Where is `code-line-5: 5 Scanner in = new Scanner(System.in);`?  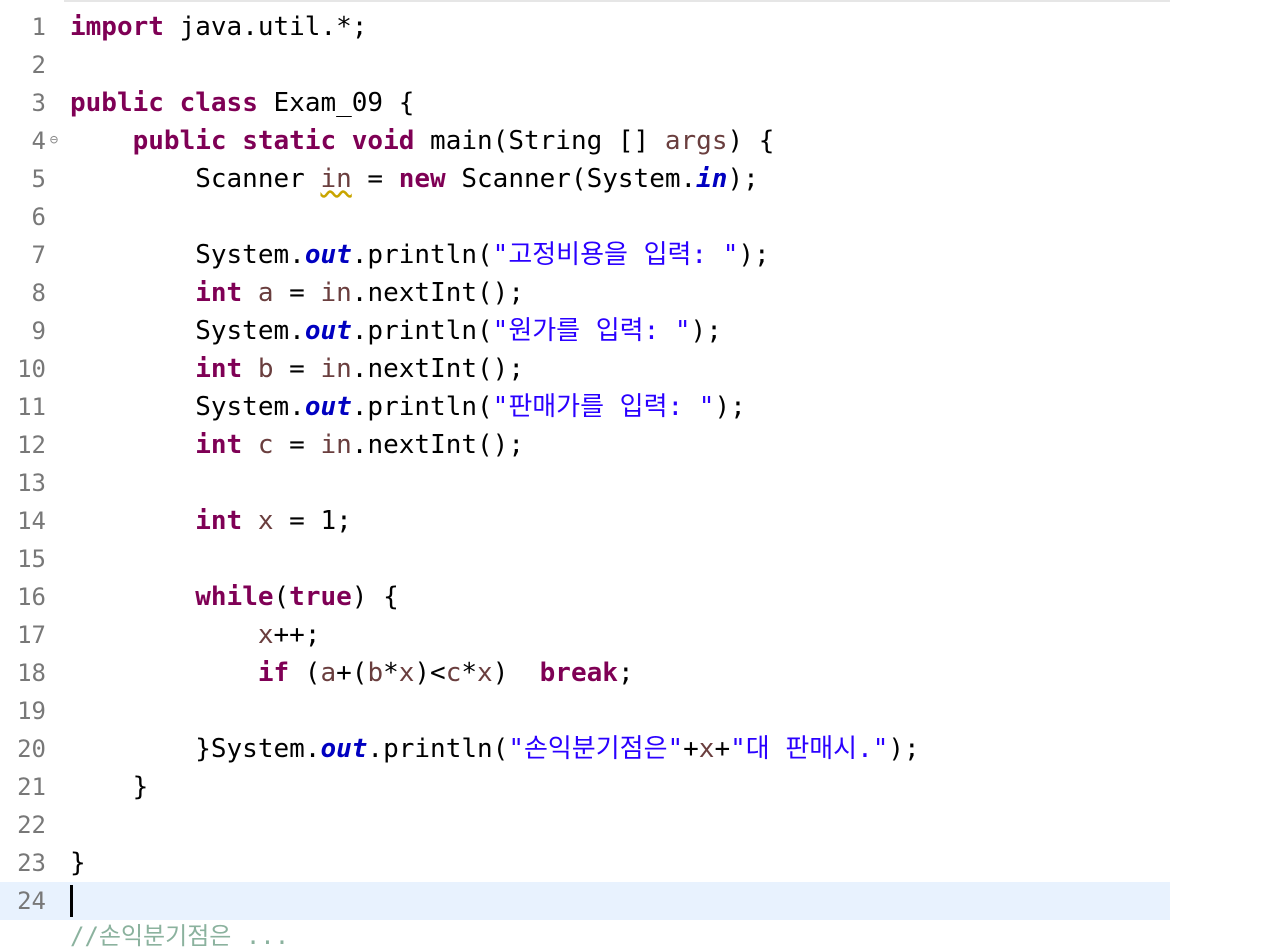
code-line-5: 5 Scanner in = new Scanner(System.in); is located at coordinates (585, 179).